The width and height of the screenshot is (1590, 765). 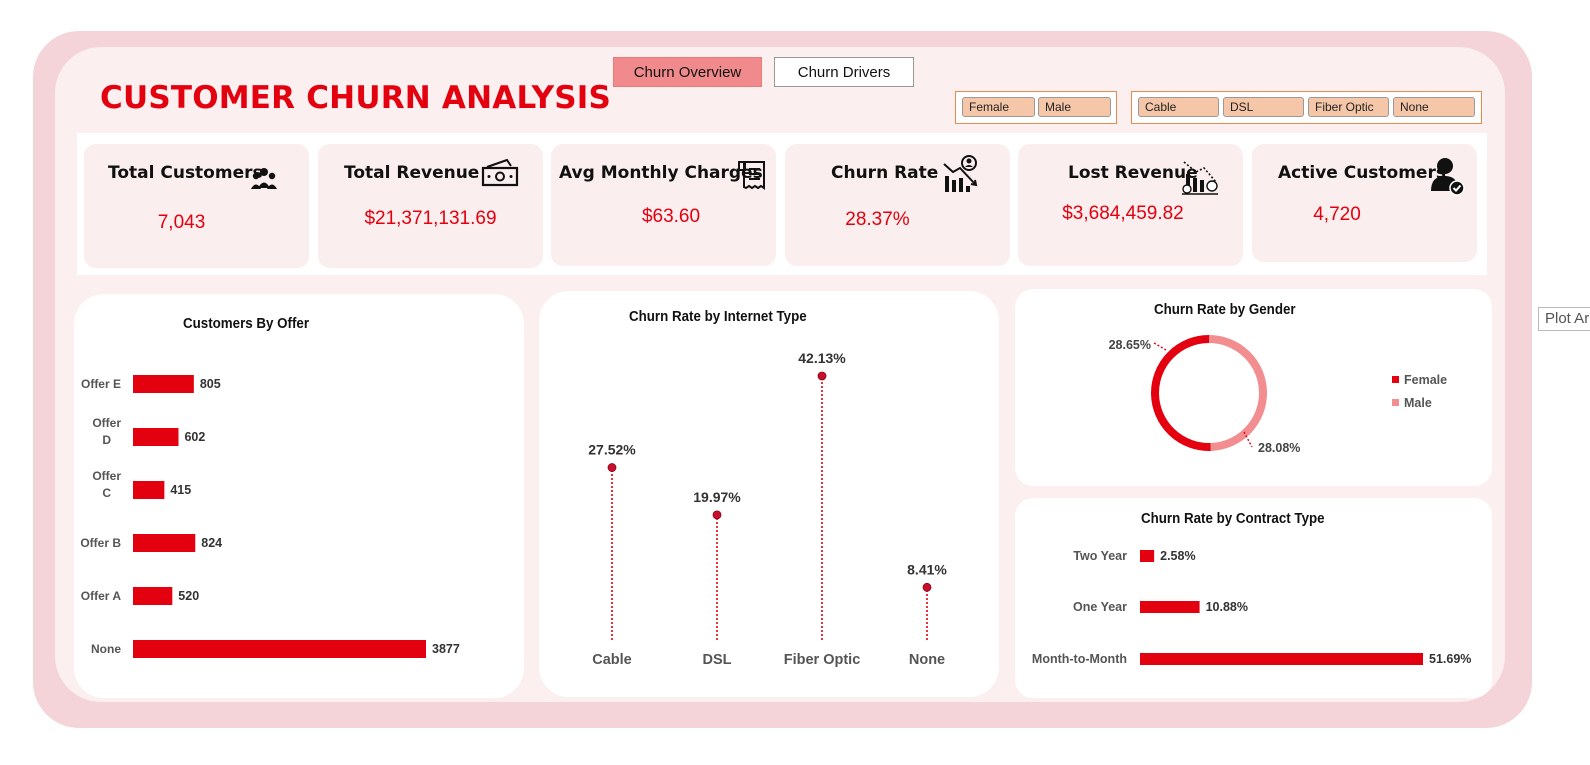 I want to click on offer-data-label: 3877, so click(x=446, y=649).